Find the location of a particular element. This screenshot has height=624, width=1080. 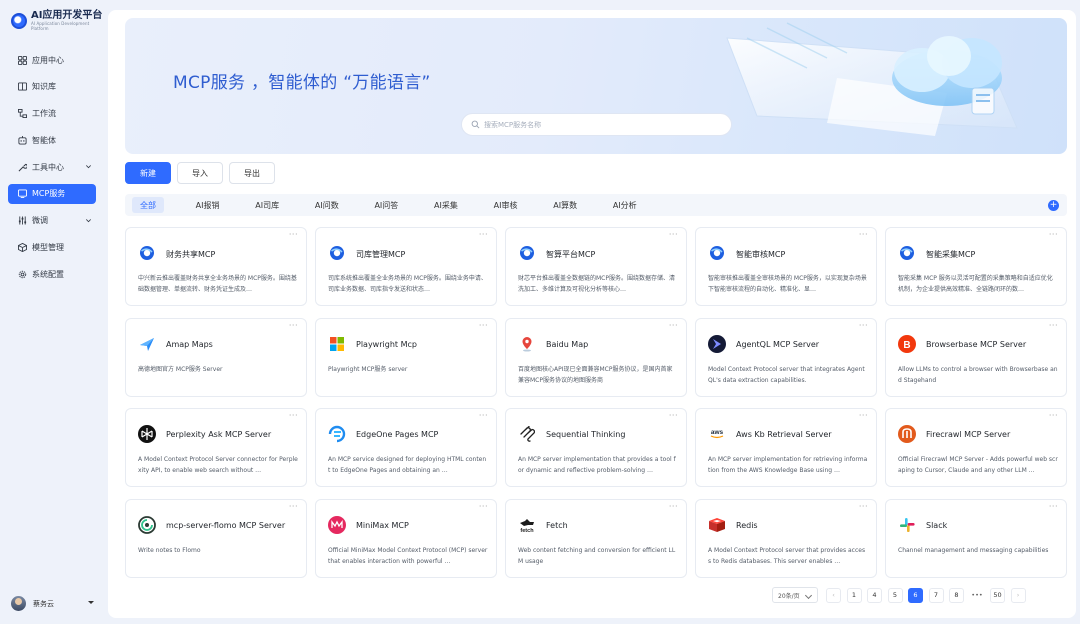

pagination: 20条/页 ‹ 1 4 5 6 7 8 ••• 50 › is located at coordinates (901, 595).